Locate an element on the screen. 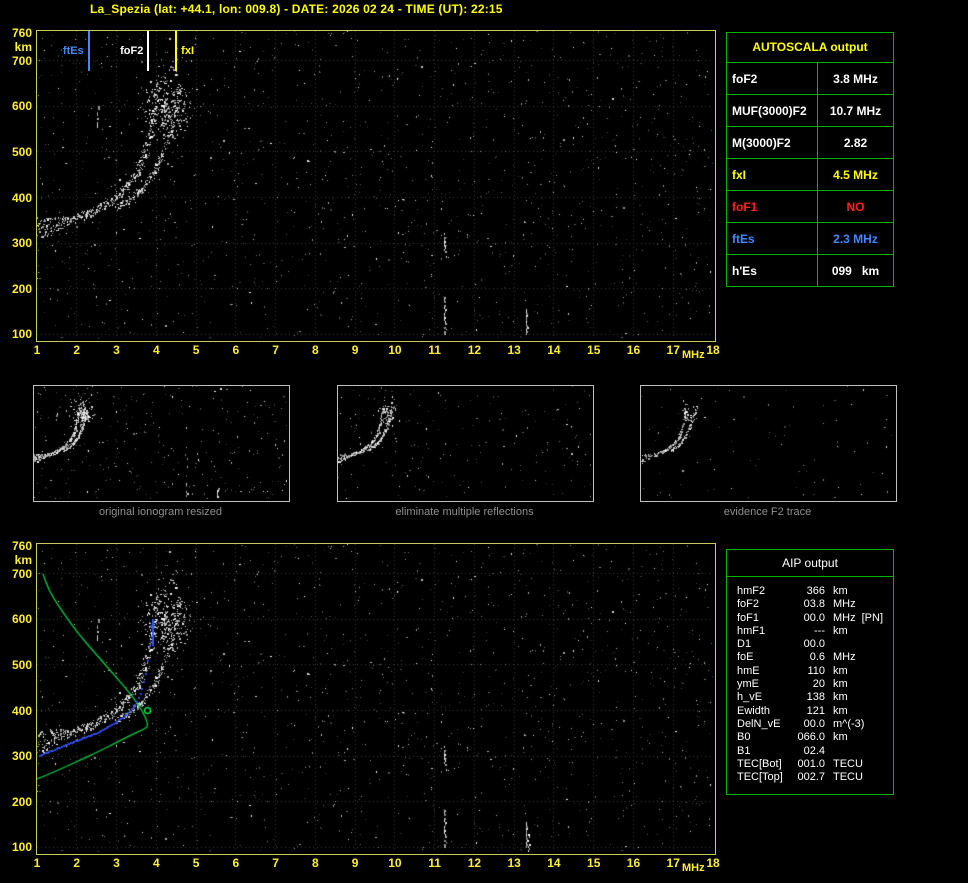 The width and height of the screenshot is (968, 883). aip-parameter-label: foF2 is located at coordinates (748, 604).